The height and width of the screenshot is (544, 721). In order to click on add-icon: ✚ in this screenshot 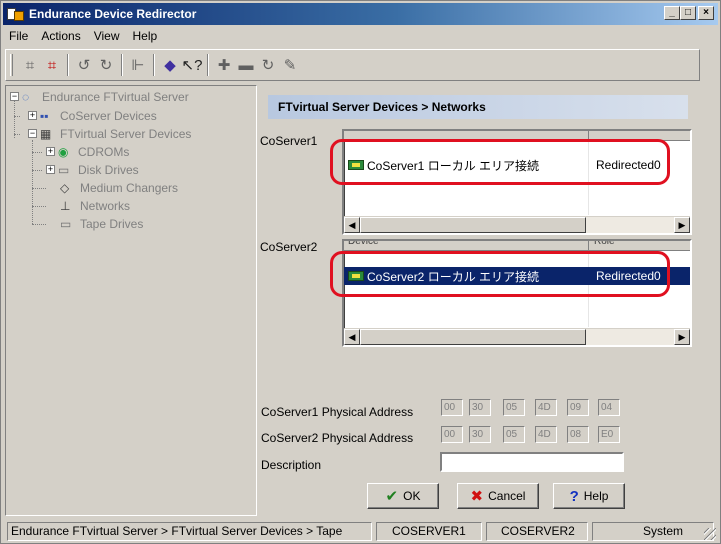, I will do `click(224, 65)`.